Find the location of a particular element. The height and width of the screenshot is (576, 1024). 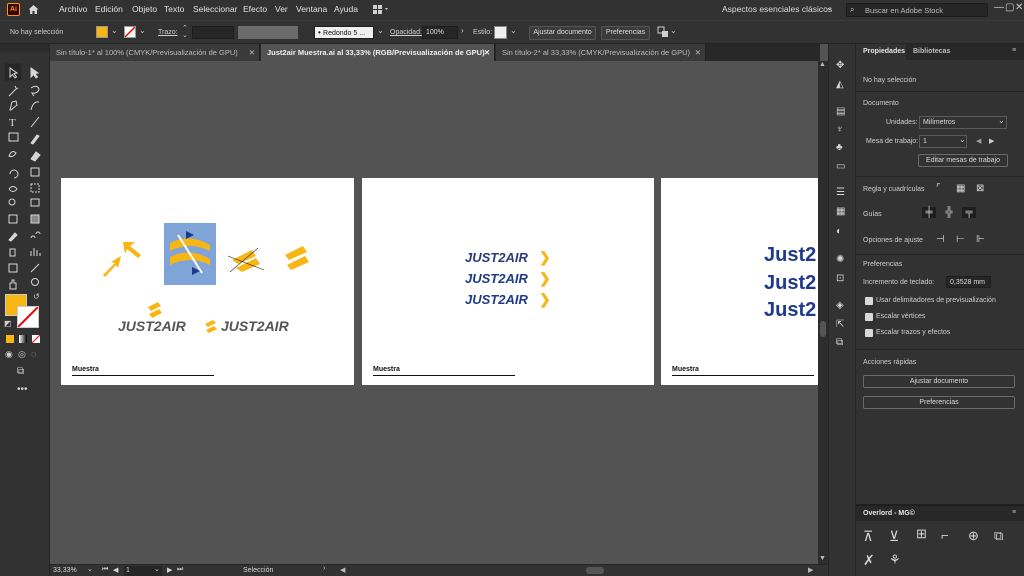

quick-fit-document-button: Ajustar documento is located at coordinates (939, 381).